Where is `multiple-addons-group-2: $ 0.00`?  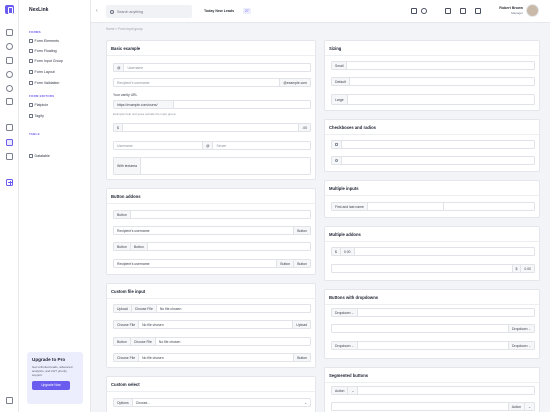 multiple-addons-group-2: $ 0.00 is located at coordinates (433, 268).